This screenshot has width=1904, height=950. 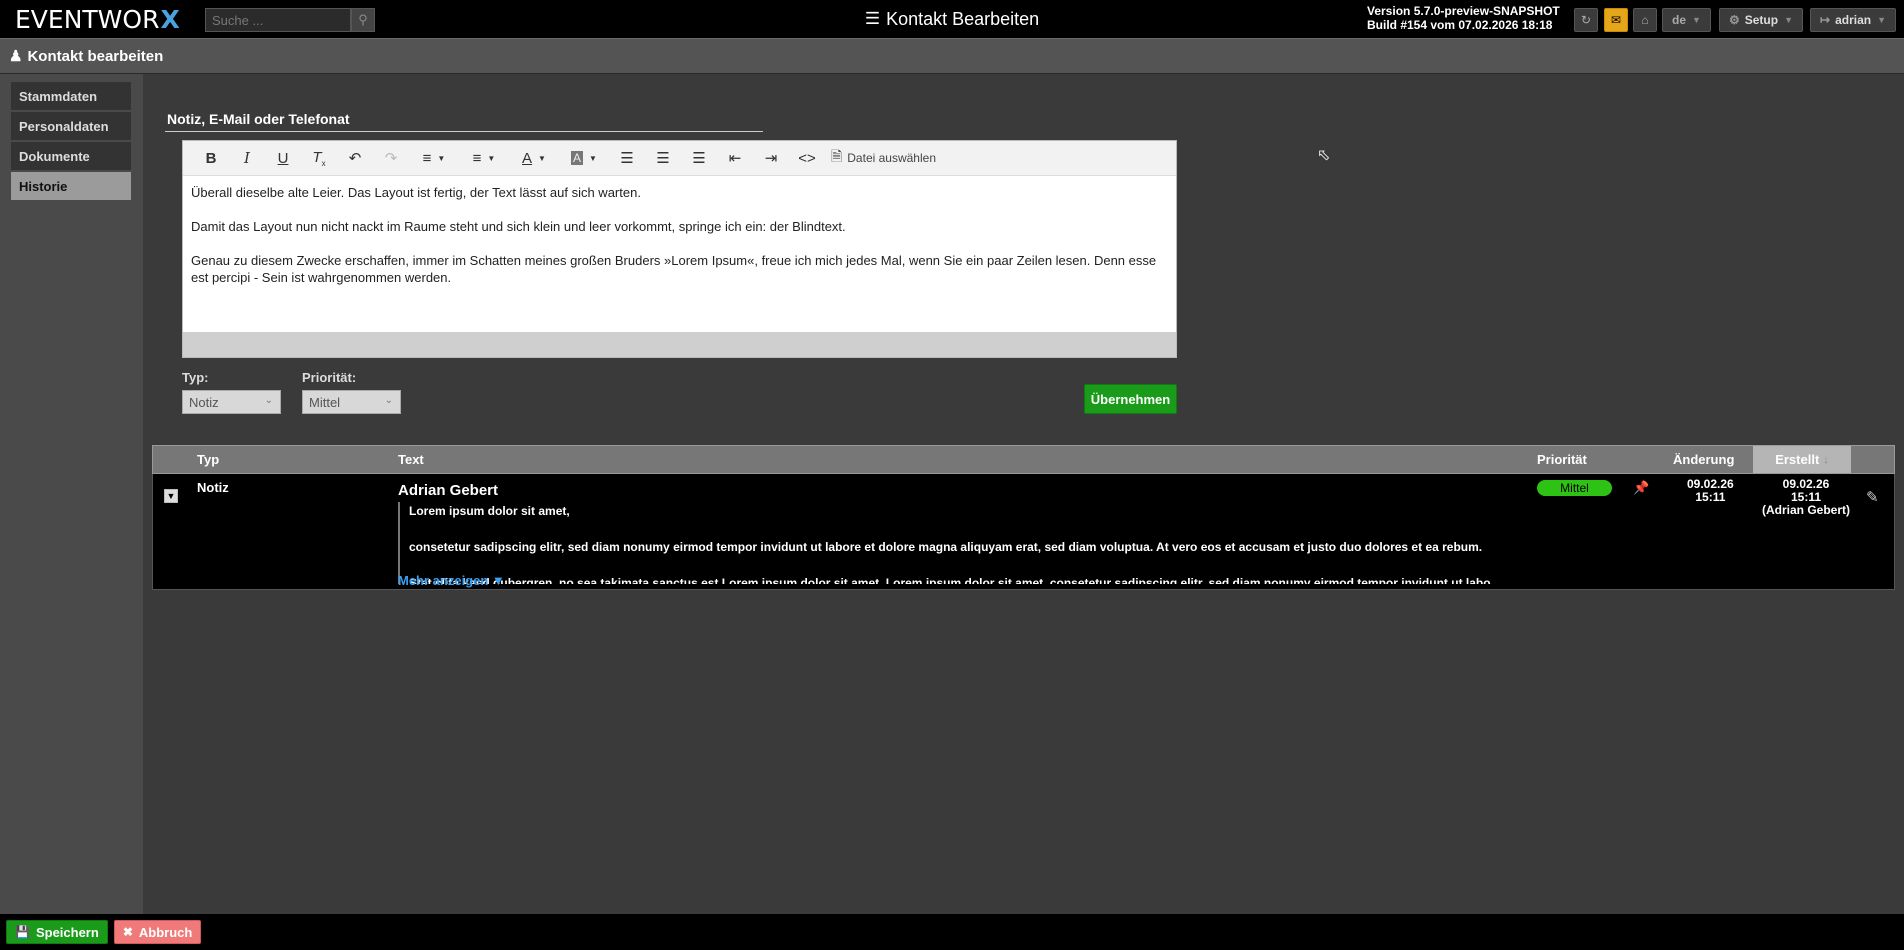 What do you see at coordinates (171, 496) in the screenshot?
I see `expand-toggle-icon: ▼` at bounding box center [171, 496].